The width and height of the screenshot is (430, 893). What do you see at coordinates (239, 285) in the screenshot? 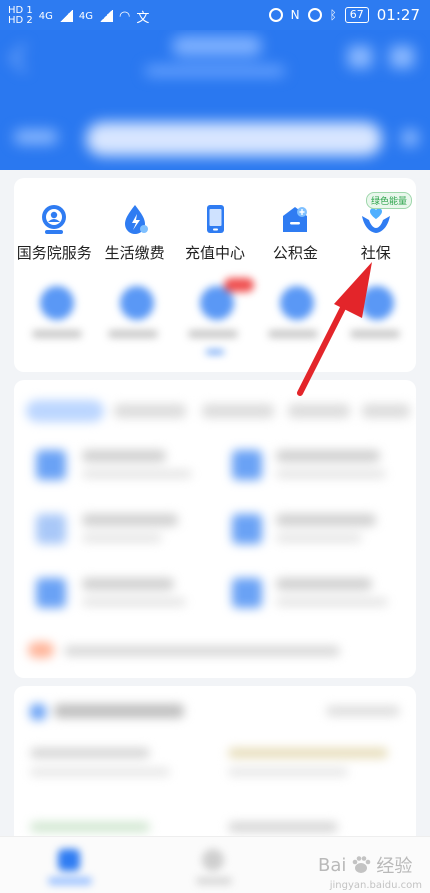
I see `blurred-red-badge` at bounding box center [239, 285].